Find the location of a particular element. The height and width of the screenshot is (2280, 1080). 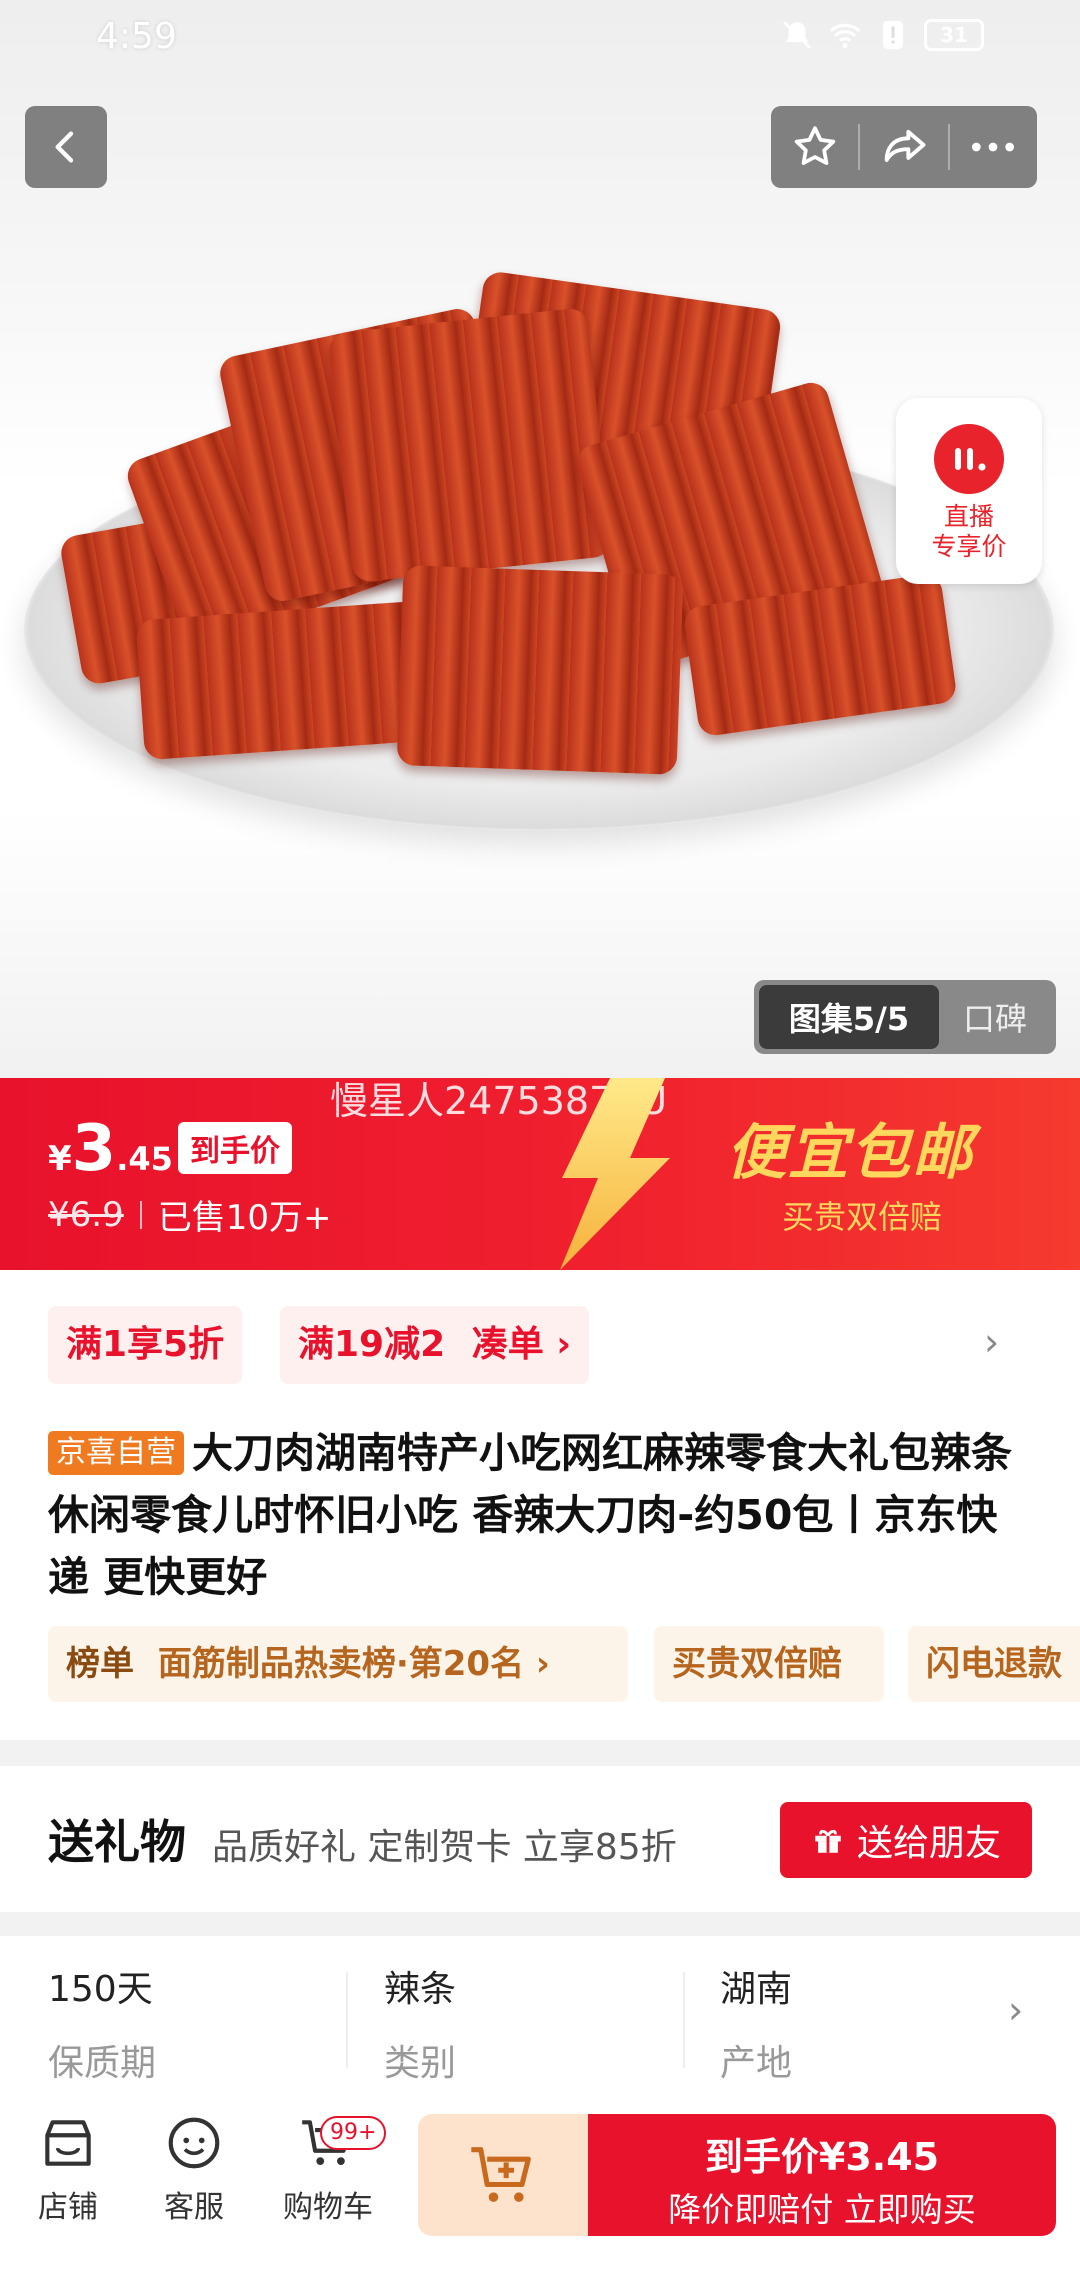

more-icon is located at coordinates (993, 147).